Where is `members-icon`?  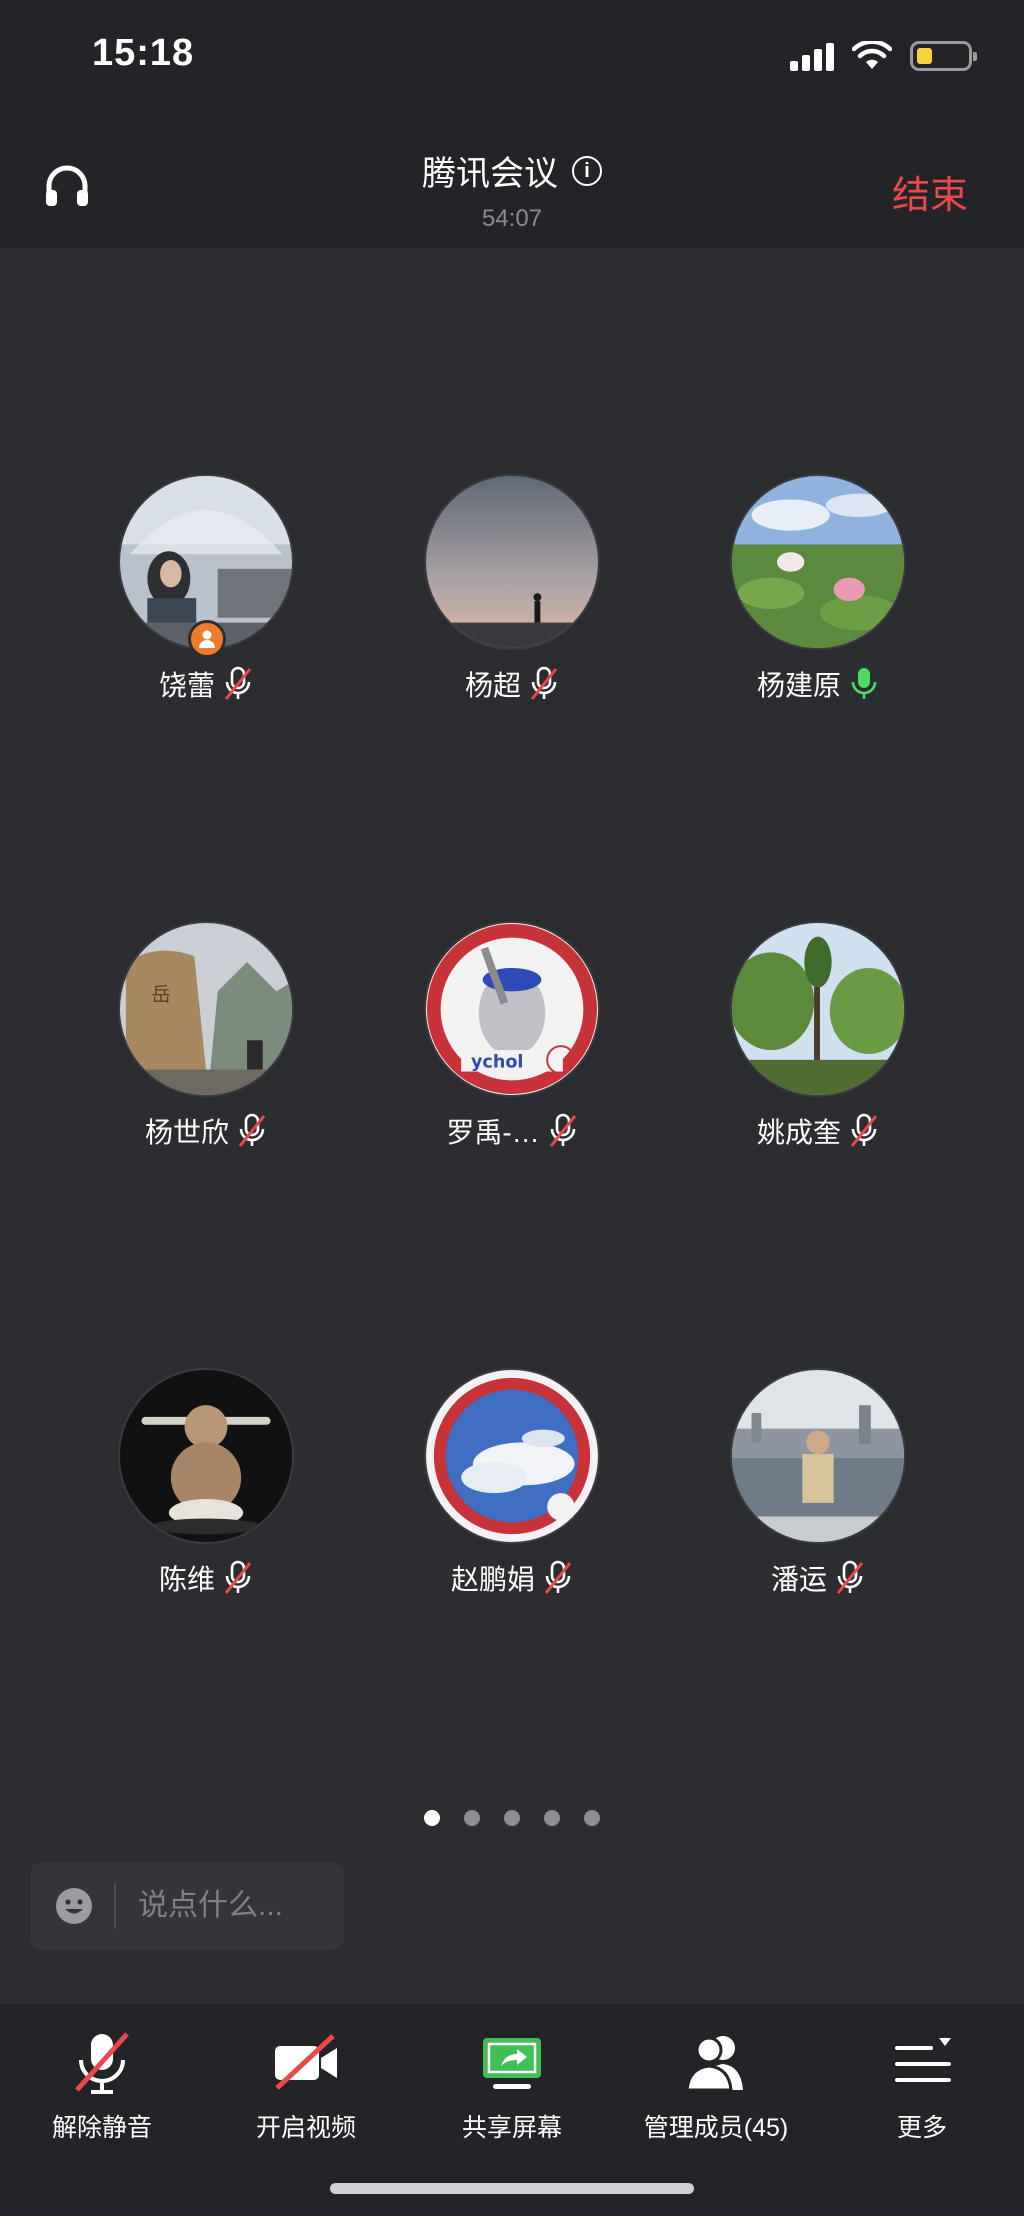
members-icon is located at coordinates (714, 2064).